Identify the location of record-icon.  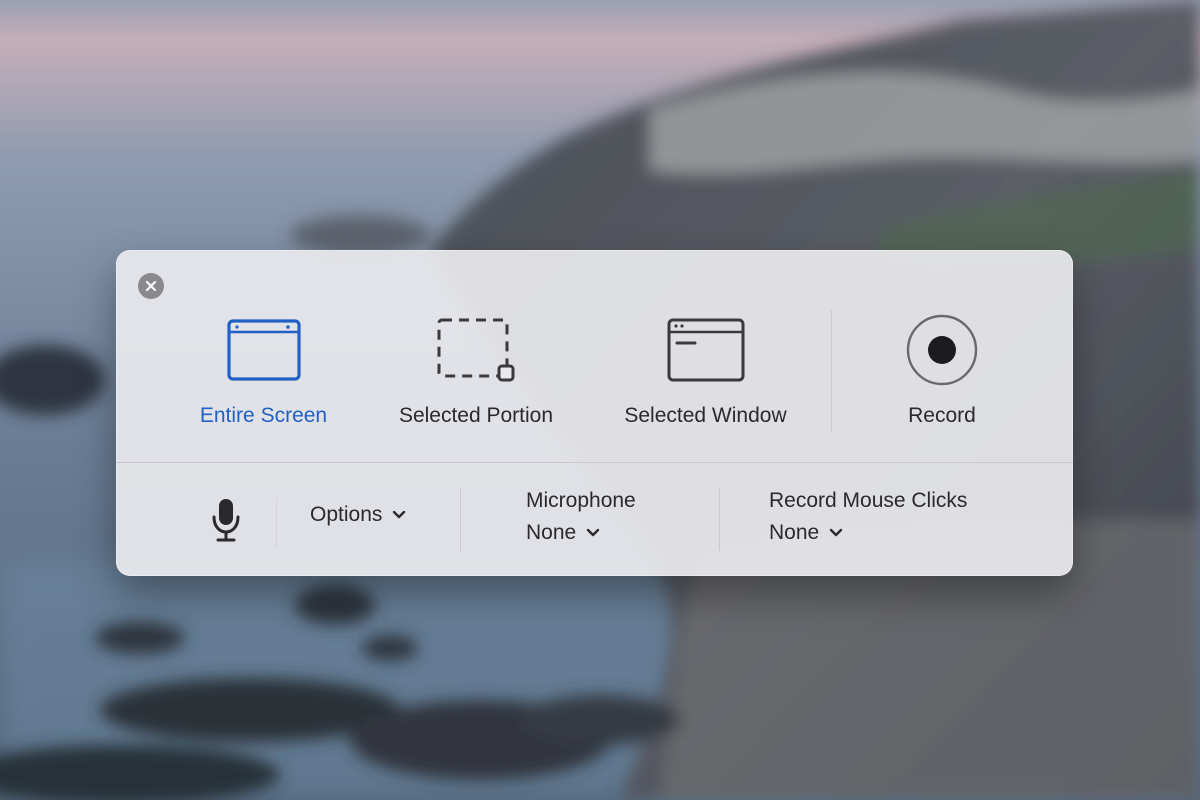
(942, 350).